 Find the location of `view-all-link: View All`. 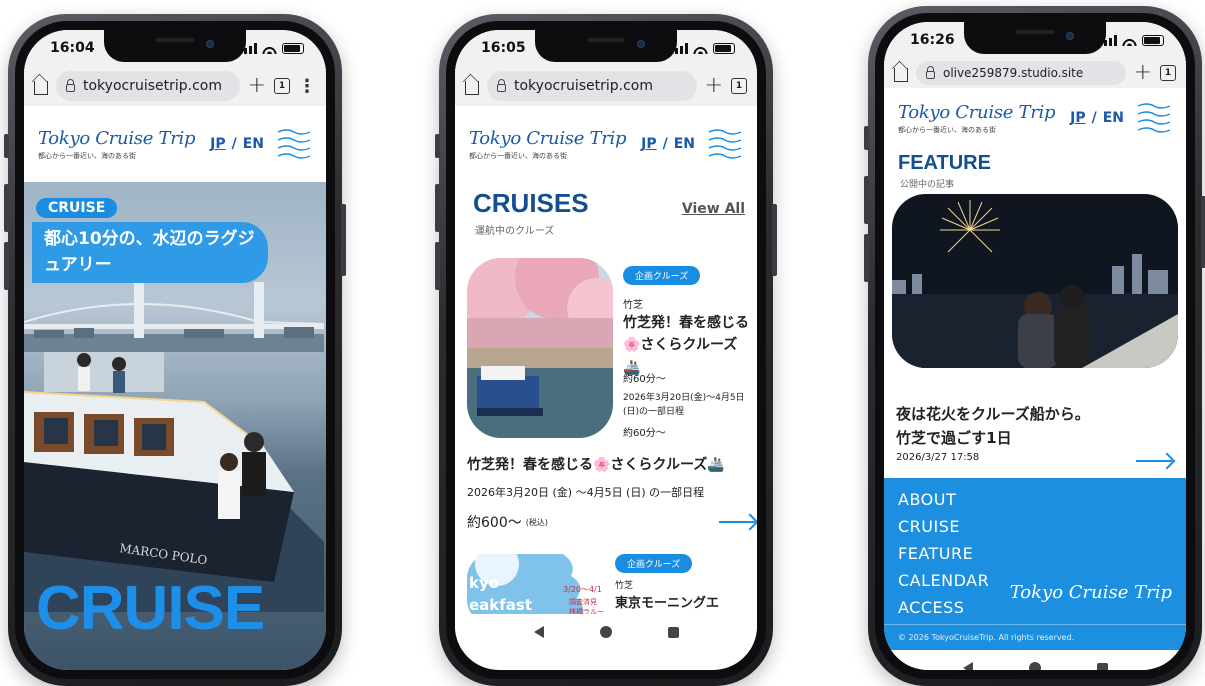

view-all-link: View All is located at coordinates (713, 209).